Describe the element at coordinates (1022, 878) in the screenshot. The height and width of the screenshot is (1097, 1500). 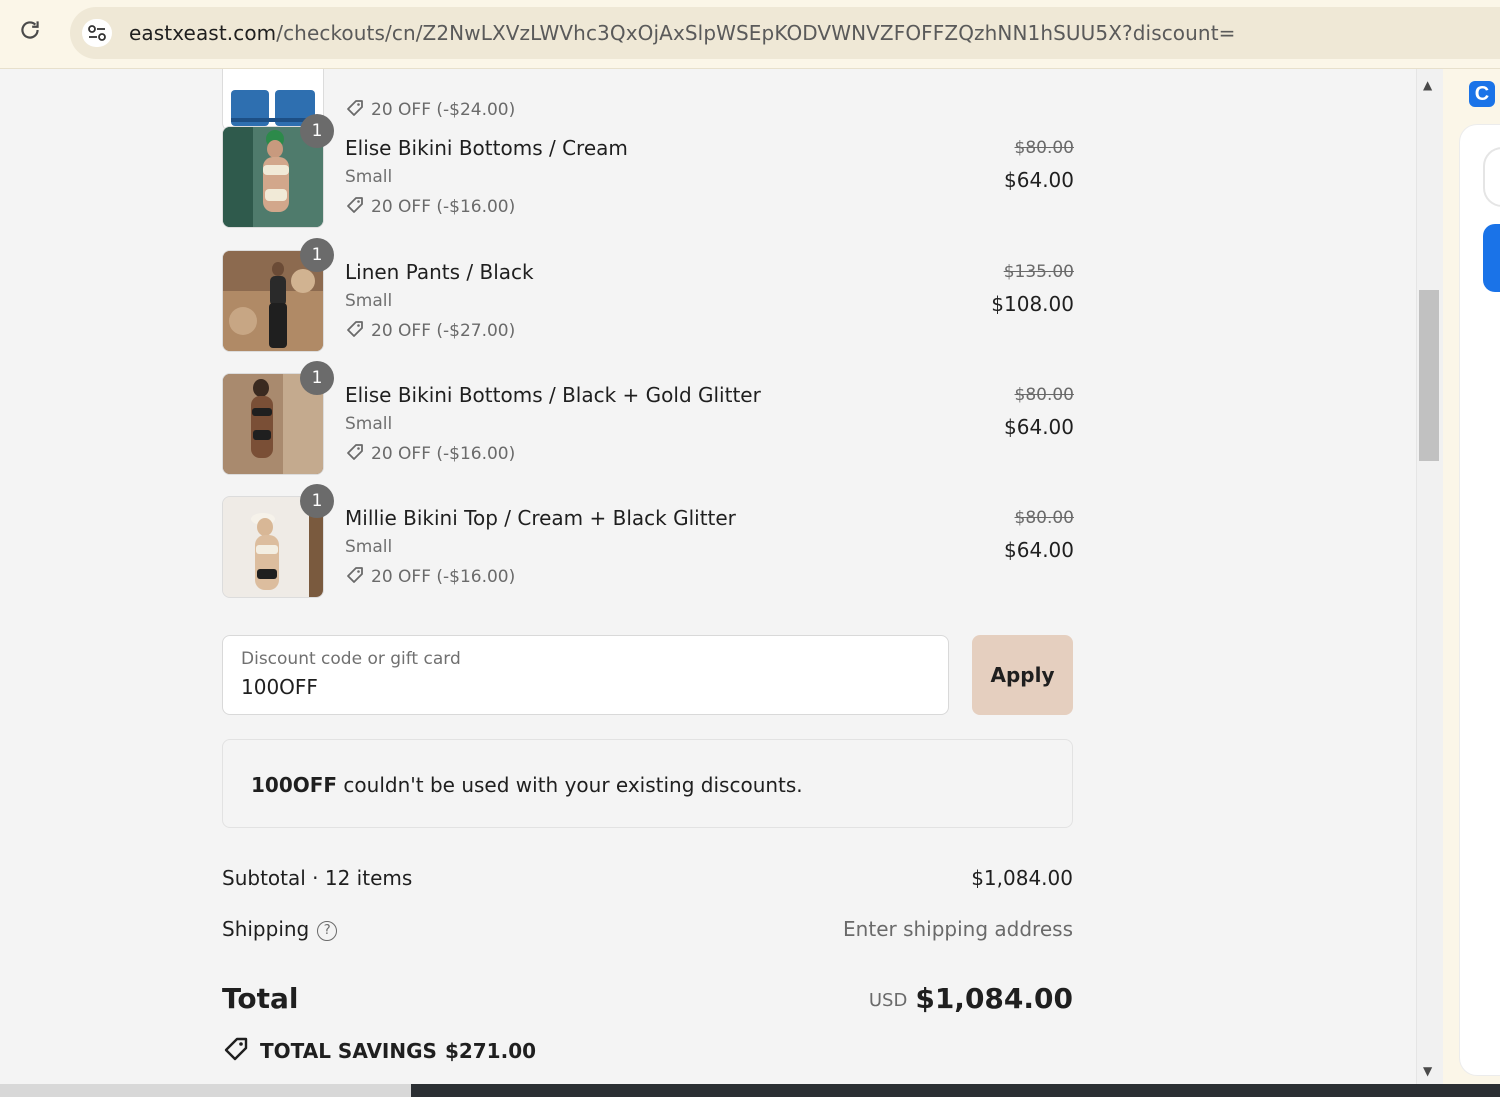
I see `subtotal-value: $1,084.00` at that location.